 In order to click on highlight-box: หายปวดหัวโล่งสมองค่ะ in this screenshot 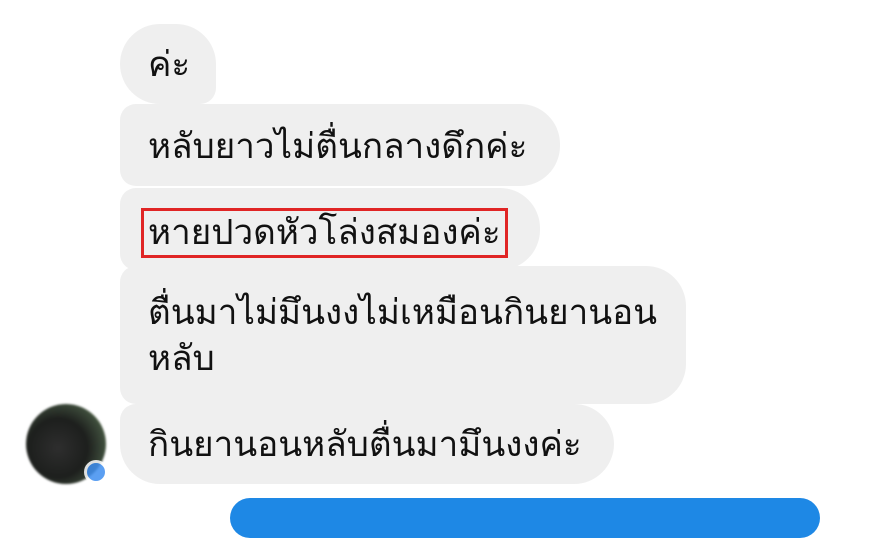, I will do `click(324, 233)`.